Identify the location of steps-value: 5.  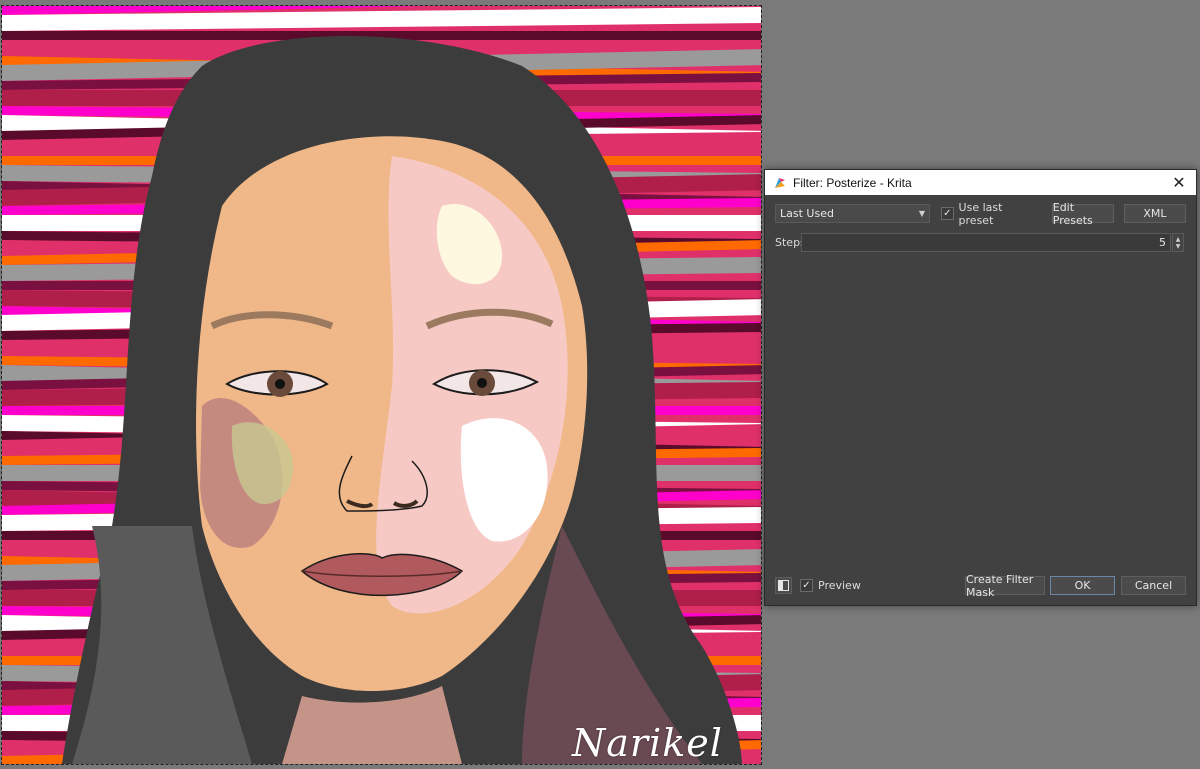
(1162, 242).